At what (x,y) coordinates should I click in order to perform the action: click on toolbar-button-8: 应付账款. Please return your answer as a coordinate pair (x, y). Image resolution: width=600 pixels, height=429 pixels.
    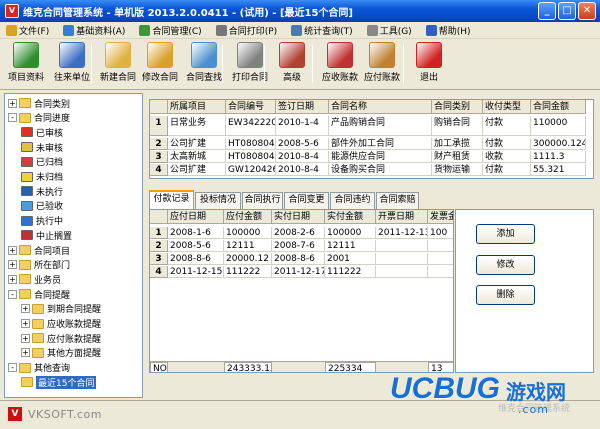
    Looking at the image, I should click on (382, 64).